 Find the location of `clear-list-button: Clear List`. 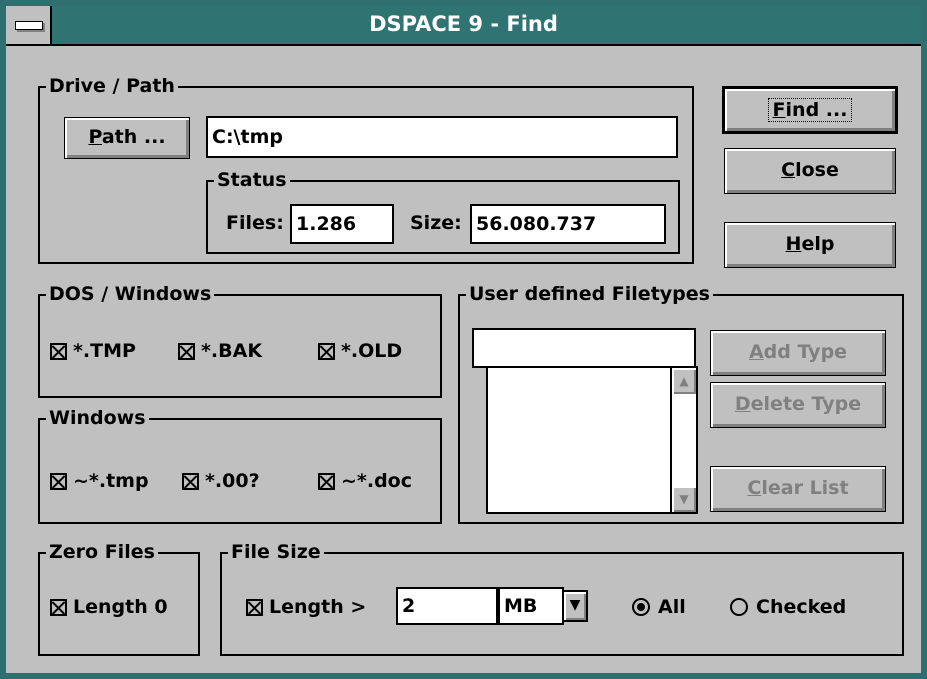

clear-list-button: Clear List is located at coordinates (798, 489).